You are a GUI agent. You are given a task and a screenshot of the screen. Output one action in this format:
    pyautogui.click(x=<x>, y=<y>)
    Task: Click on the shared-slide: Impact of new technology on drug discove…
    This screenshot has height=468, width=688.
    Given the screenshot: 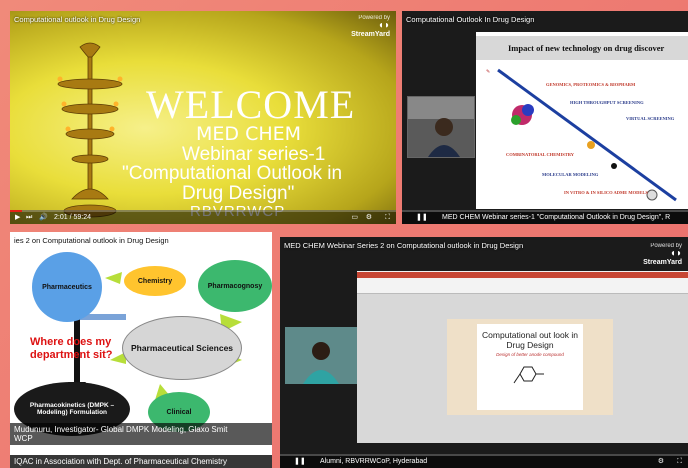 What is the action you would take?
    pyautogui.click(x=582, y=120)
    